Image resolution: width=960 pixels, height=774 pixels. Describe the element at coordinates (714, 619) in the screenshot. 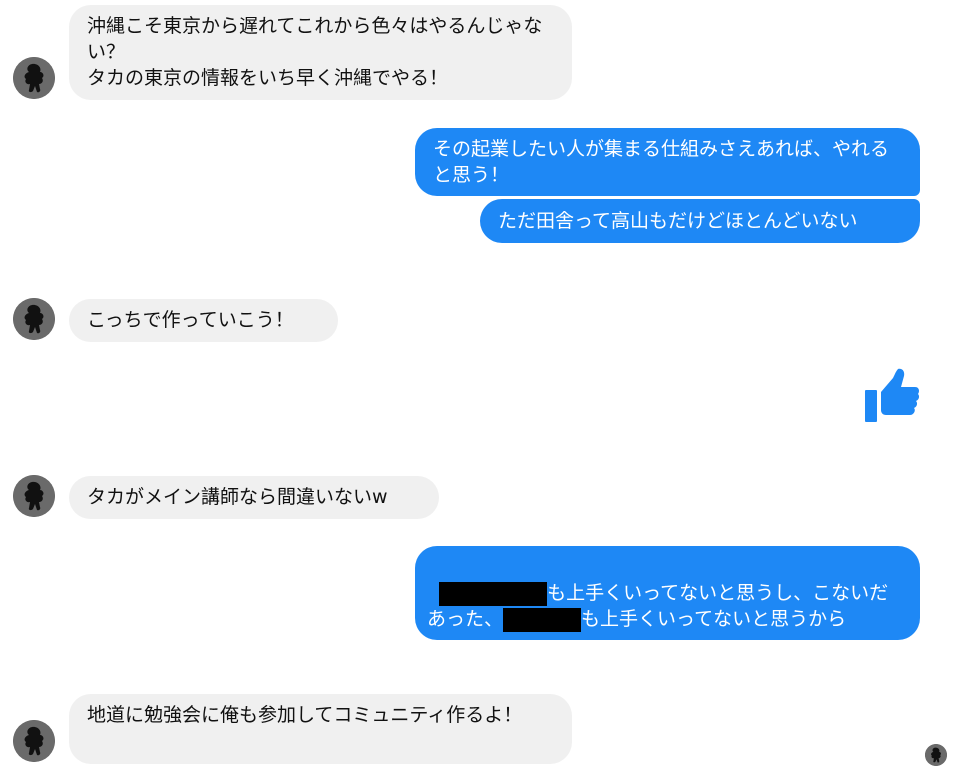

I see `message-text-part: も上手くいってないと思うから` at that location.